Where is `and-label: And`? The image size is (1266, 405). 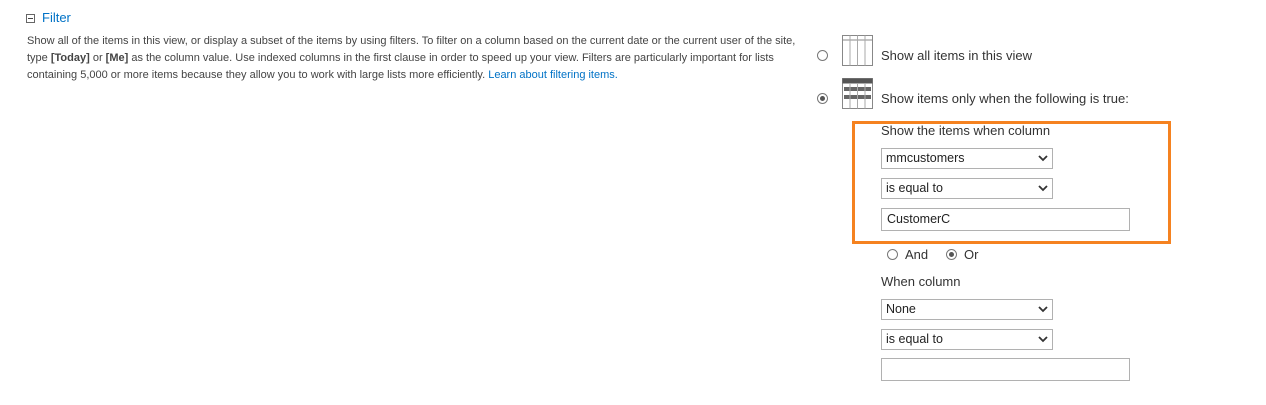 and-label: And is located at coordinates (917, 254).